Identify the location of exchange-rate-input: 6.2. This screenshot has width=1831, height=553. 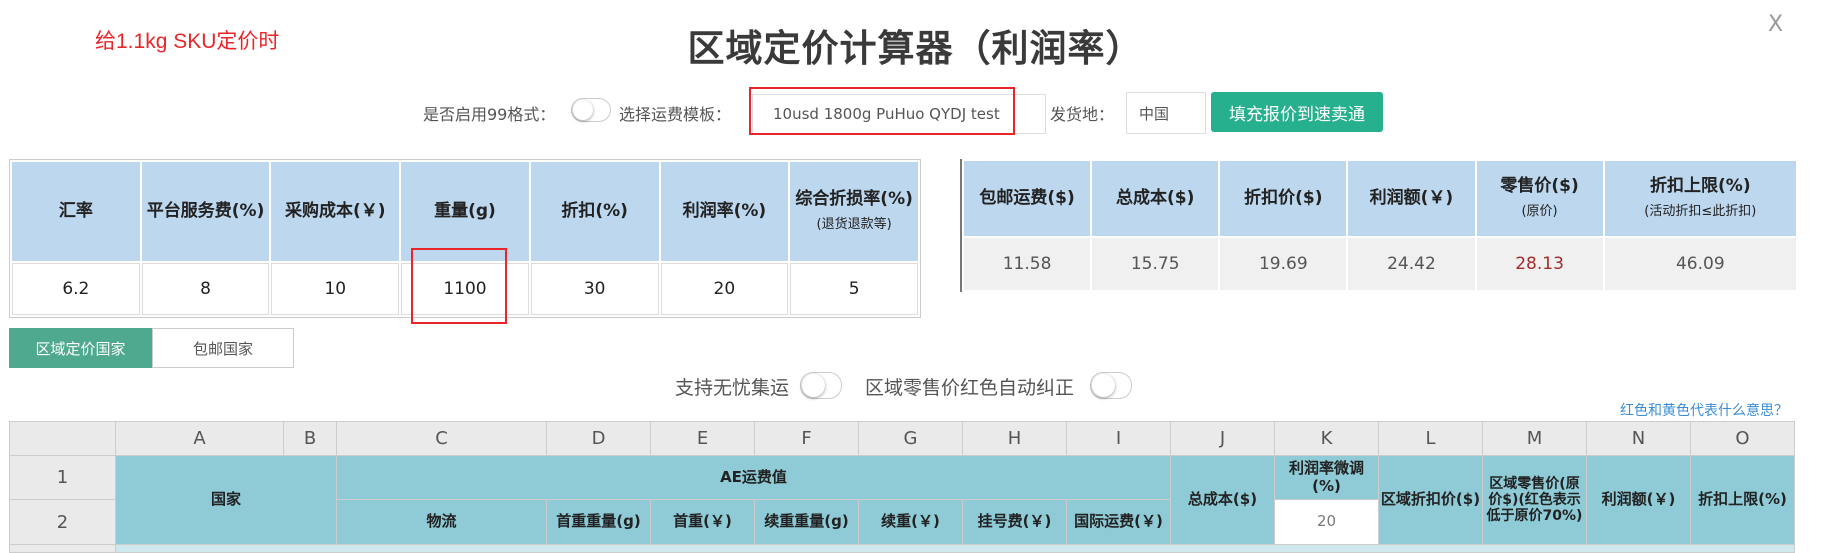
(76, 289).